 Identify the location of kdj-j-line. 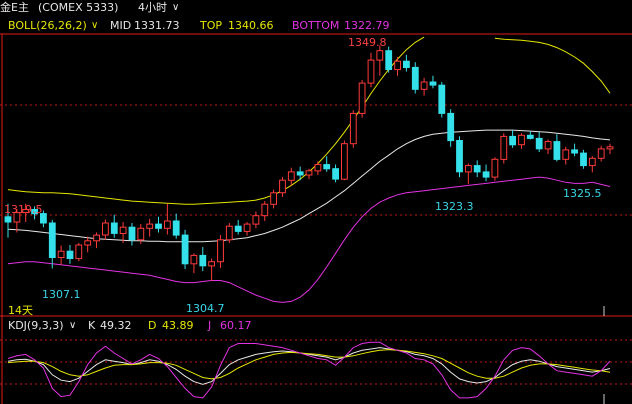
(309, 370).